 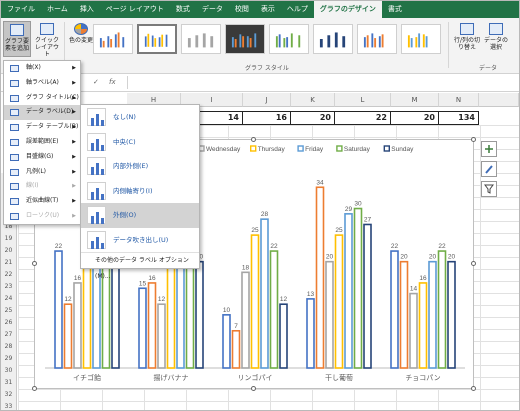 What do you see at coordinates (9, 251) in the screenshot?
I see `row-header: 20` at bounding box center [9, 251].